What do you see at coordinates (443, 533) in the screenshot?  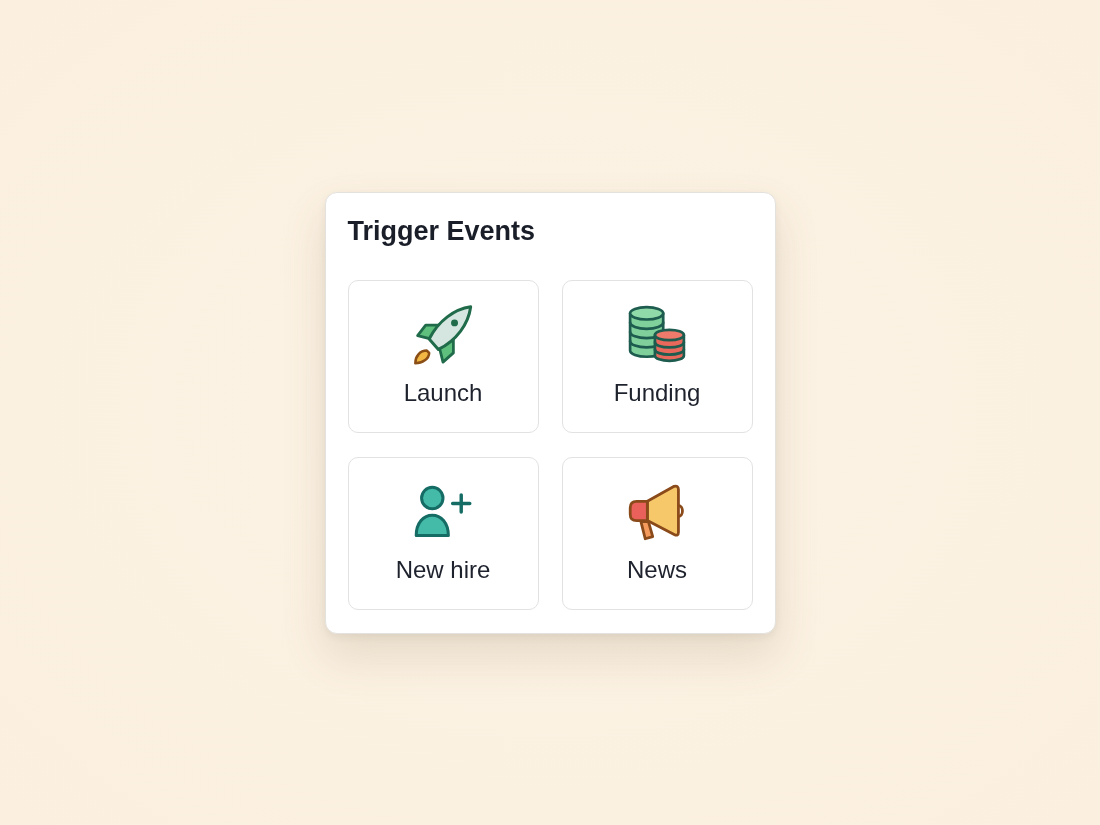 I see `event-tile: New hire` at bounding box center [443, 533].